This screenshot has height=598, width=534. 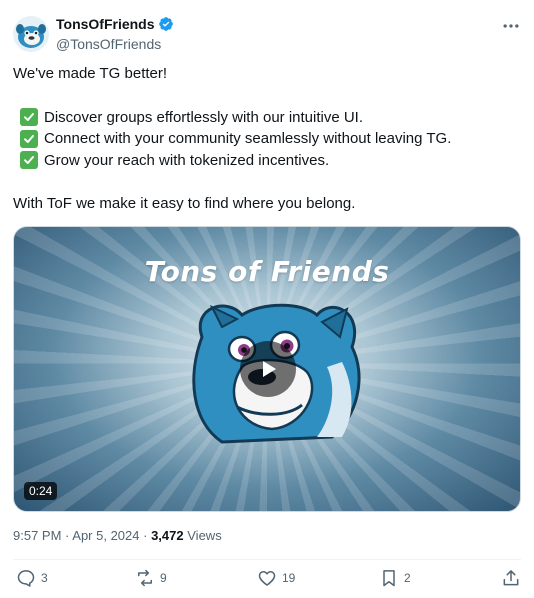 I want to click on tweet-metadata: 9:57 PM · Apr 5, 2024 · 3,472 Views, so click(x=117, y=536).